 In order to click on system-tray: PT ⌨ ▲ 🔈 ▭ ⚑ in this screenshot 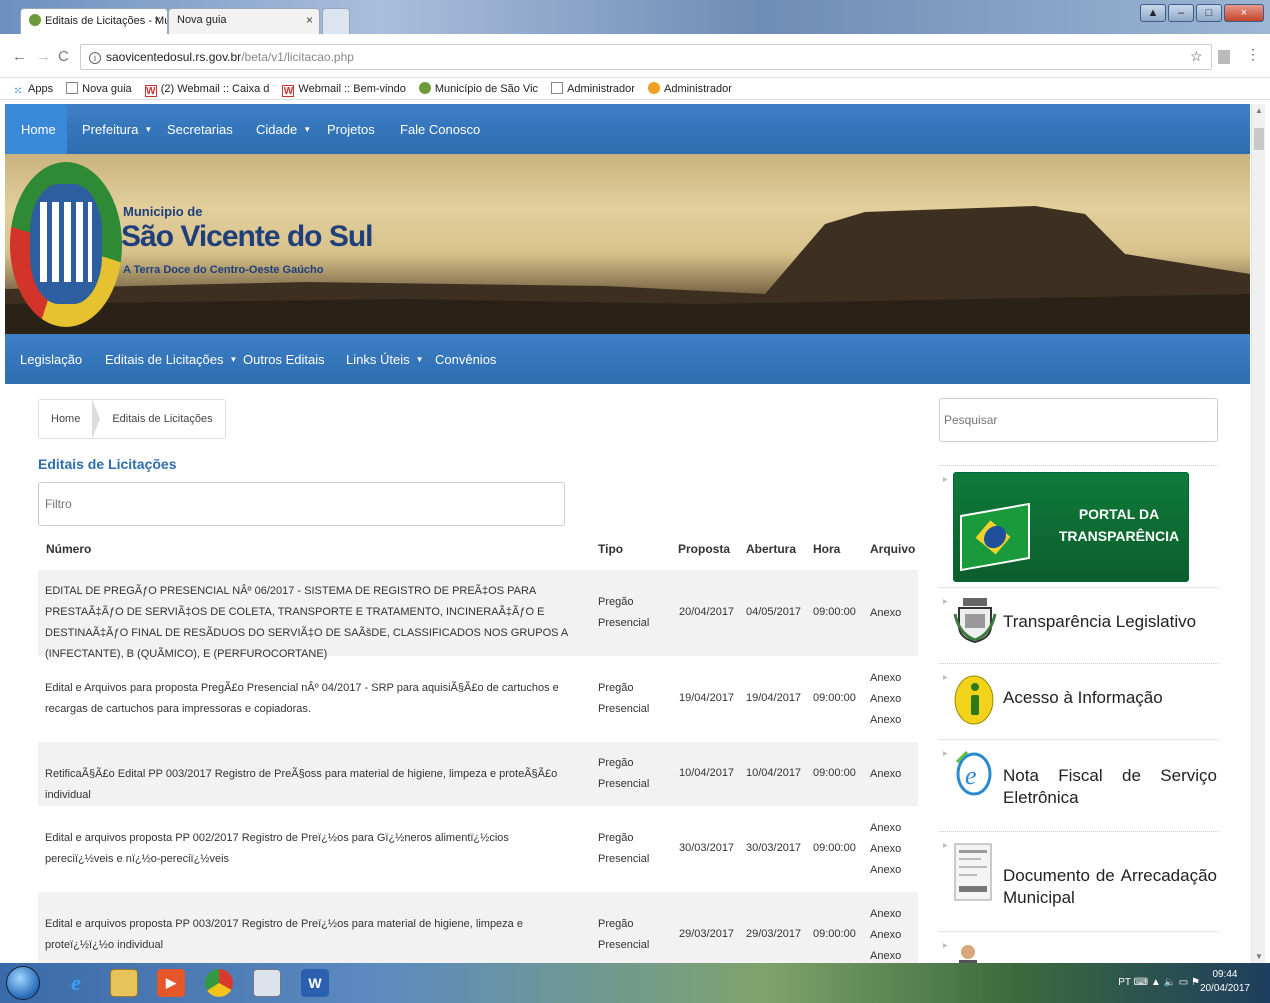, I will do `click(1159, 982)`.